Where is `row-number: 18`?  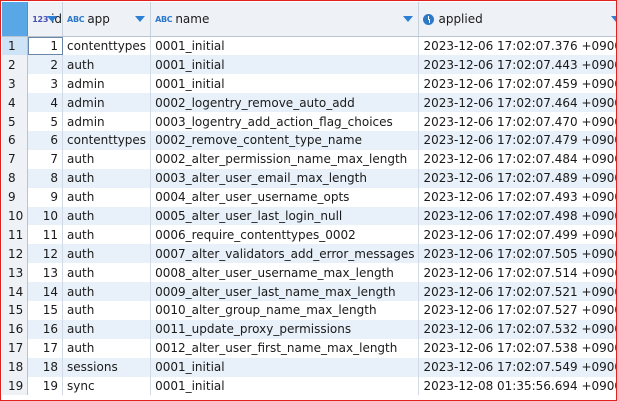
row-number: 18 is located at coordinates (15, 367).